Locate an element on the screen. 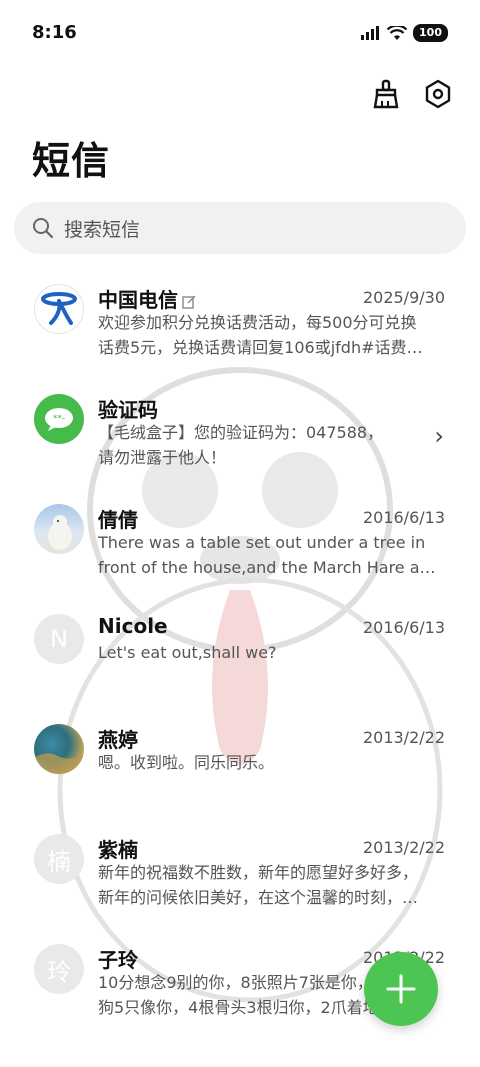 Image resolution: width=480 pixels, height=1067 pixels. status-time: 8:16 is located at coordinates (54, 32).